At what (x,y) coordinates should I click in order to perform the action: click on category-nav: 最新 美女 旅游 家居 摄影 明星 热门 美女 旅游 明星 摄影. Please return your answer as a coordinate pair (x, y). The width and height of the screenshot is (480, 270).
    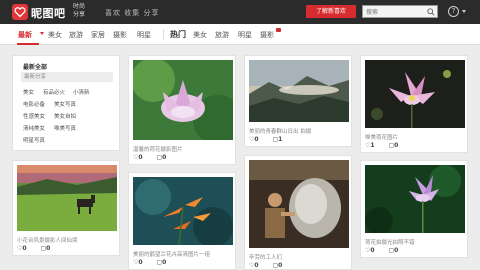
    Looking at the image, I should click on (240, 34).